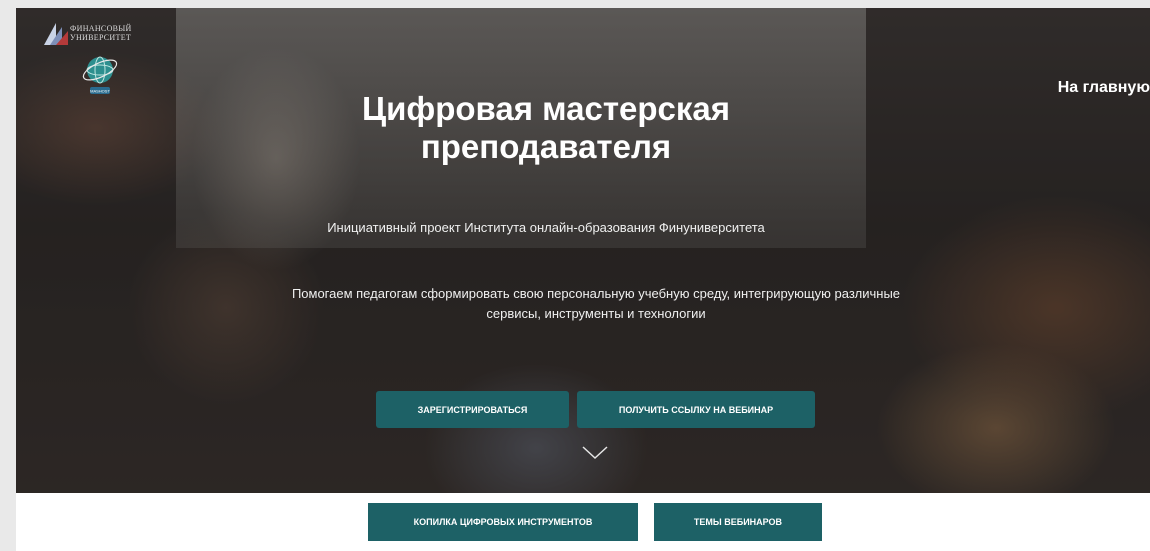 The image size is (1150, 551). What do you see at coordinates (56, 34) in the screenshot?
I see `logo-mark-icon` at bounding box center [56, 34].